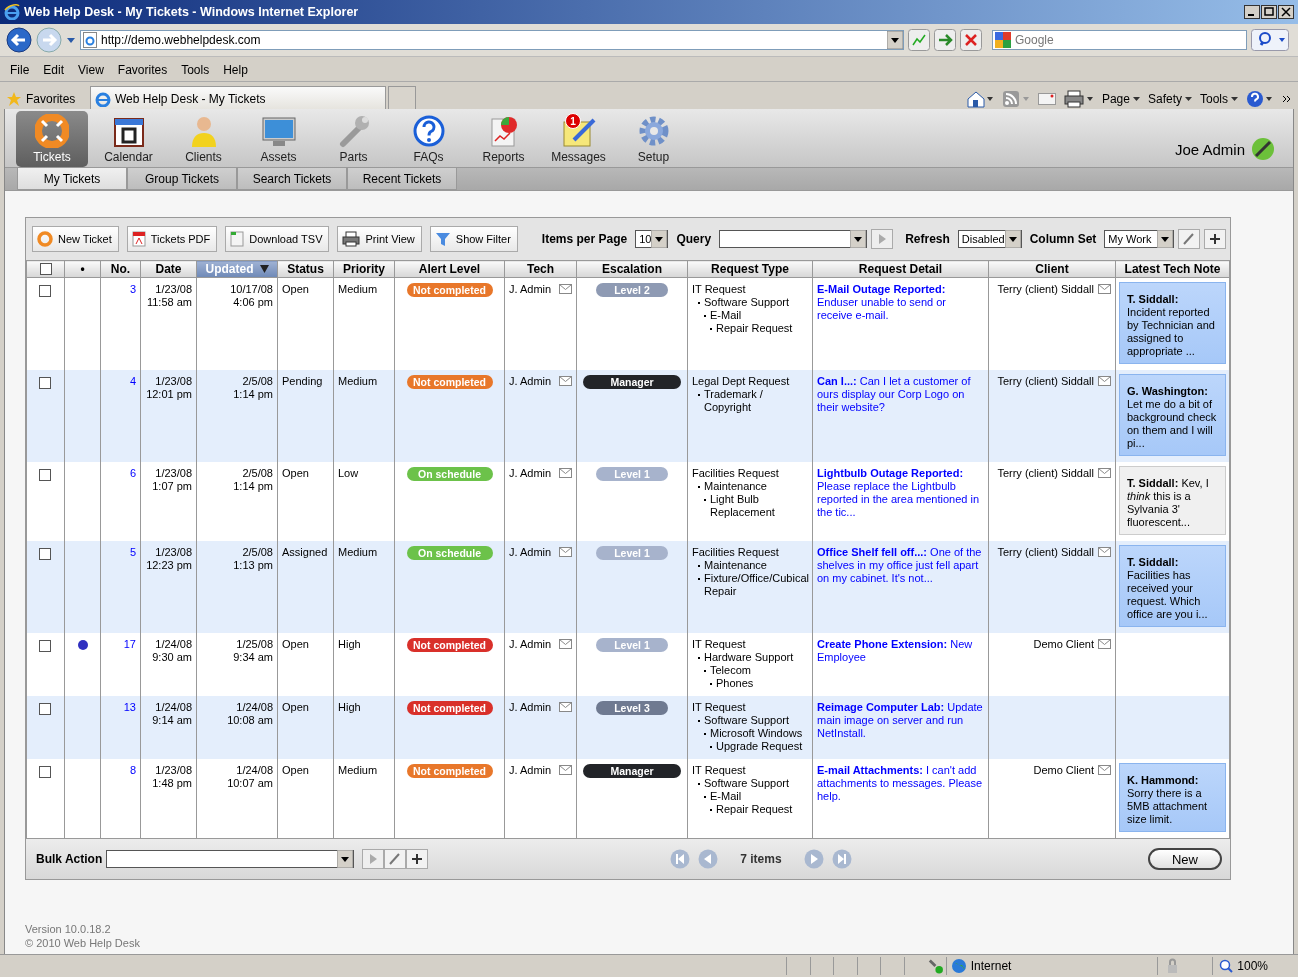 Image resolution: width=1298 pixels, height=977 pixels. What do you see at coordinates (52, 139) in the screenshot?
I see `nav-item: Tickets` at bounding box center [52, 139].